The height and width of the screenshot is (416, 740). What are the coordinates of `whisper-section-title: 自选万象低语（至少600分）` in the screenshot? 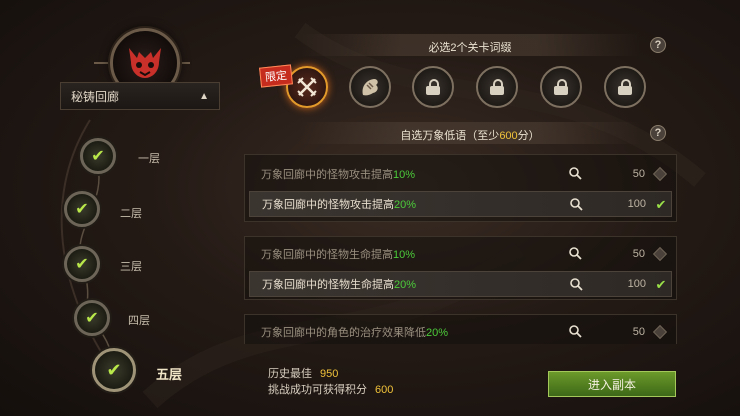 It's located at (470, 135).